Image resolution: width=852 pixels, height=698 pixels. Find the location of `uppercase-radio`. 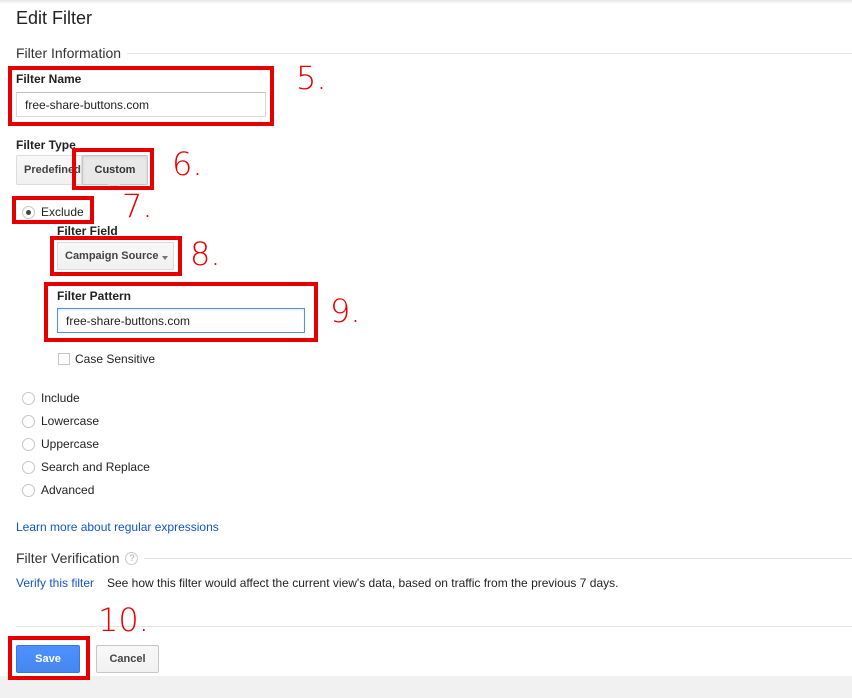

uppercase-radio is located at coordinates (28, 444).